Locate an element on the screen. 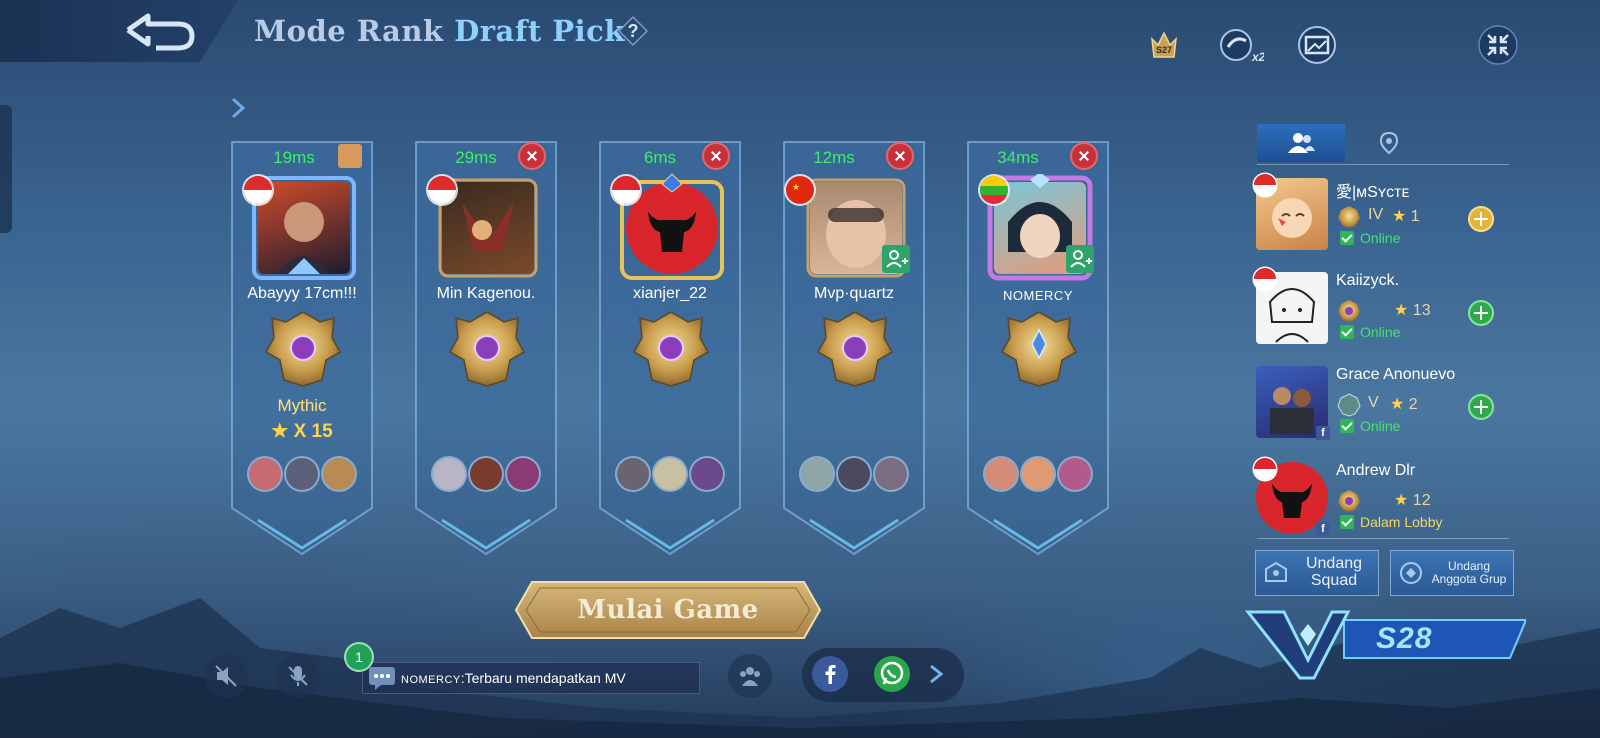  friend-list-item: Kaiizyck. ★ 13 Online is located at coordinates (1385, 313).